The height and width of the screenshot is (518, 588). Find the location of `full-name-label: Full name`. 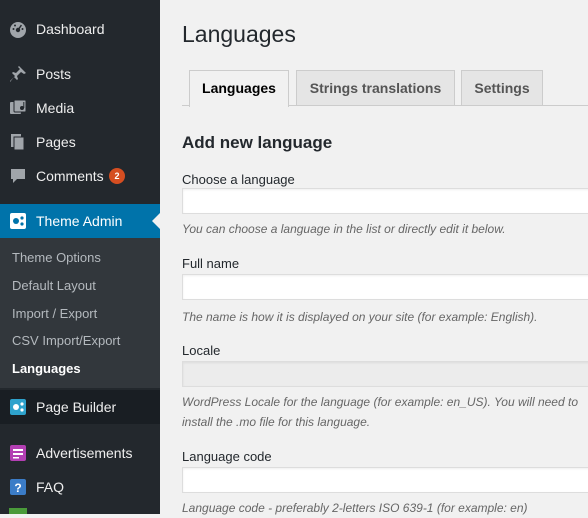

full-name-label: Full name is located at coordinates (211, 263).